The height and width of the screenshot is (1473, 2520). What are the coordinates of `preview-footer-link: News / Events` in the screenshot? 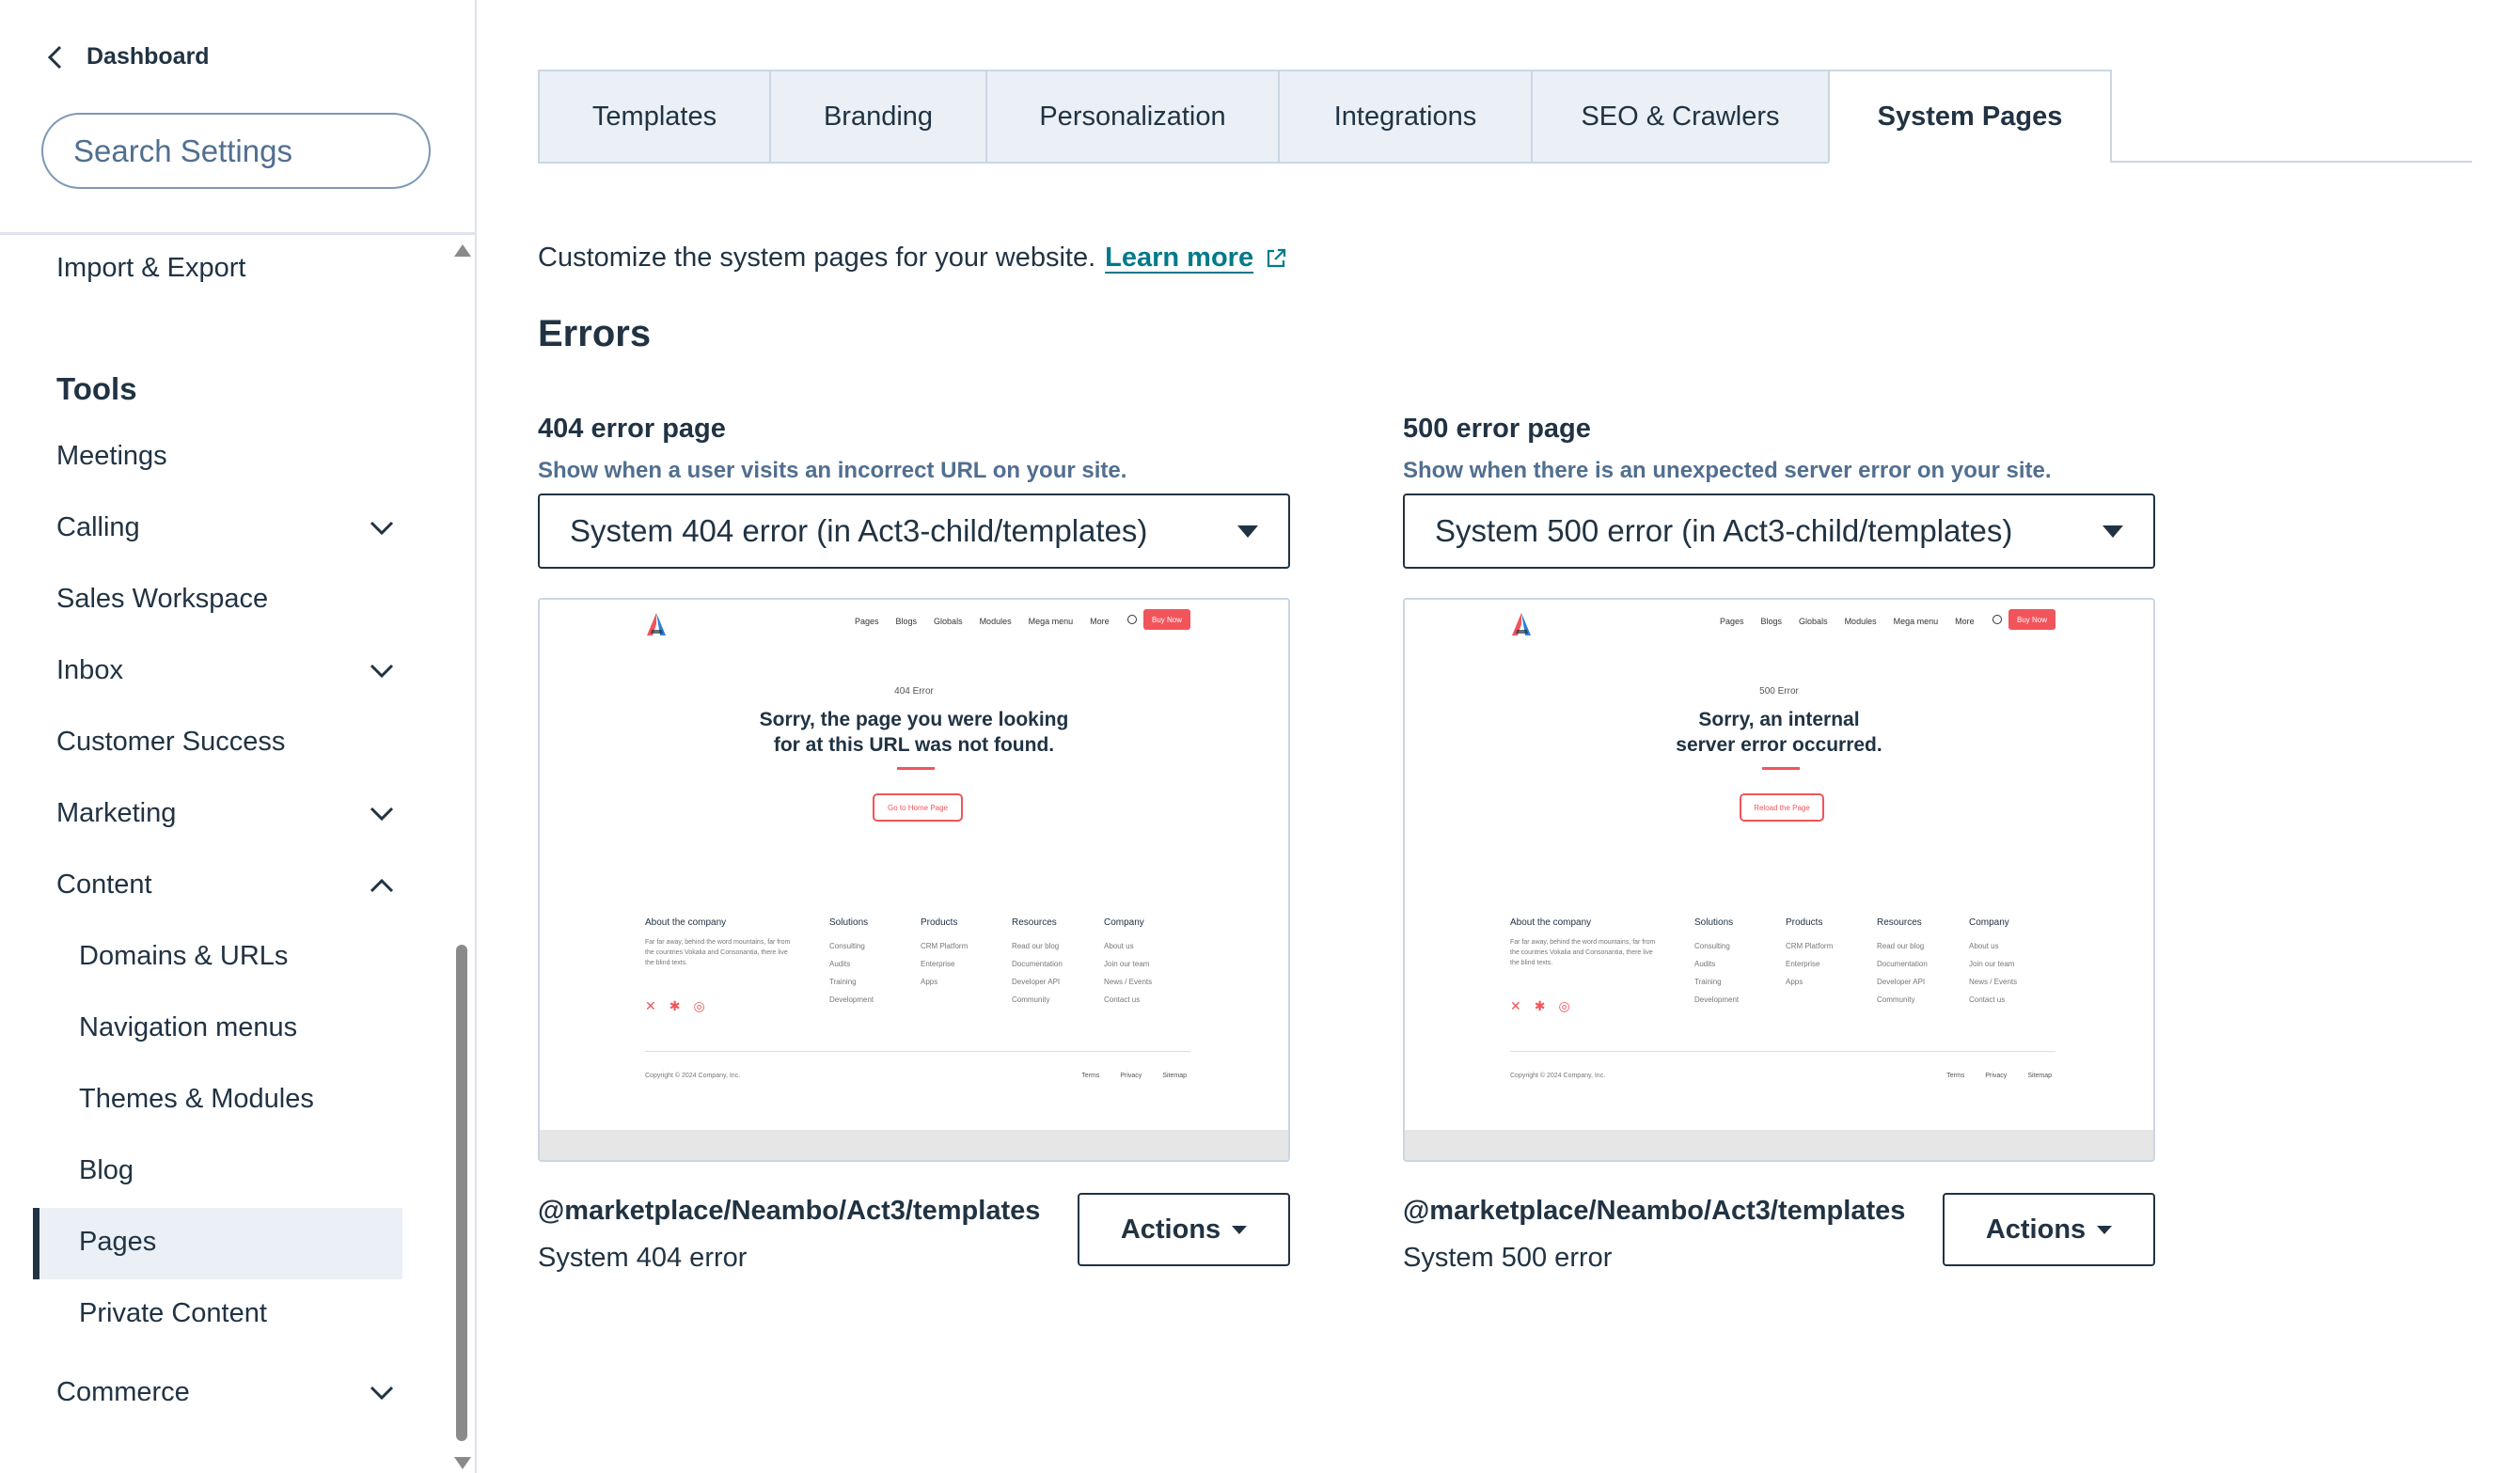 It's located at (1129, 982).